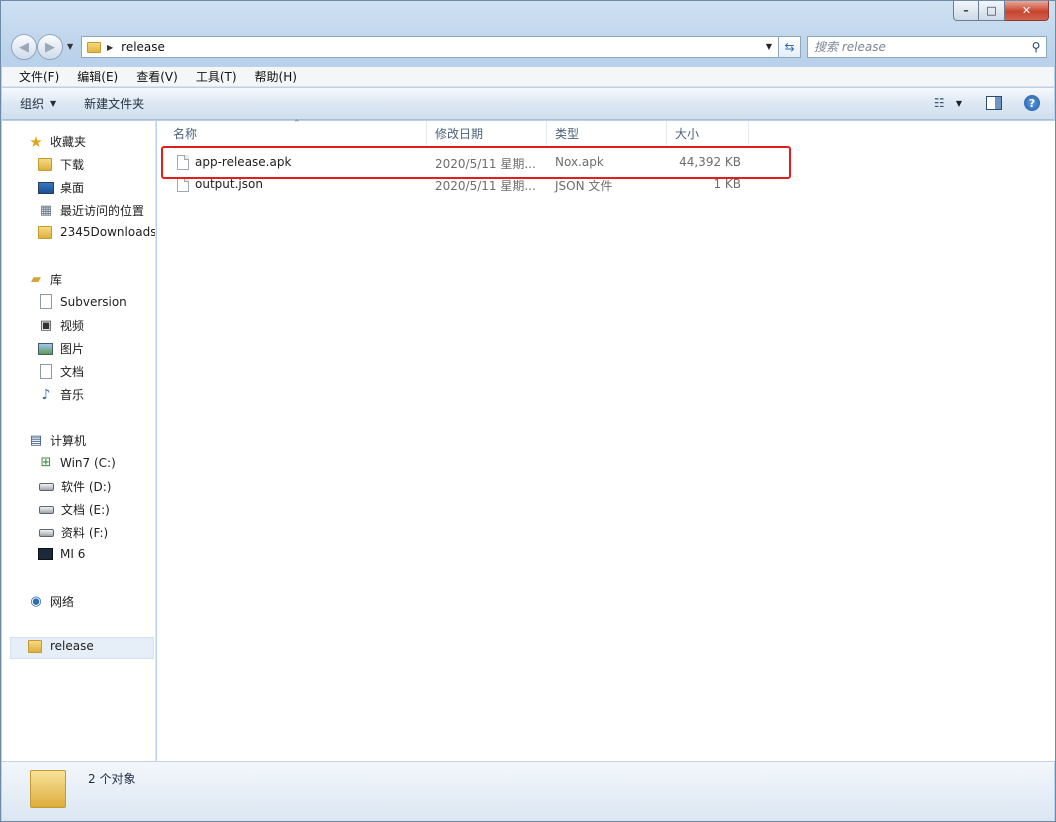  Describe the element at coordinates (487, 133) in the screenshot. I see `column-header-date: 修改日期` at that location.